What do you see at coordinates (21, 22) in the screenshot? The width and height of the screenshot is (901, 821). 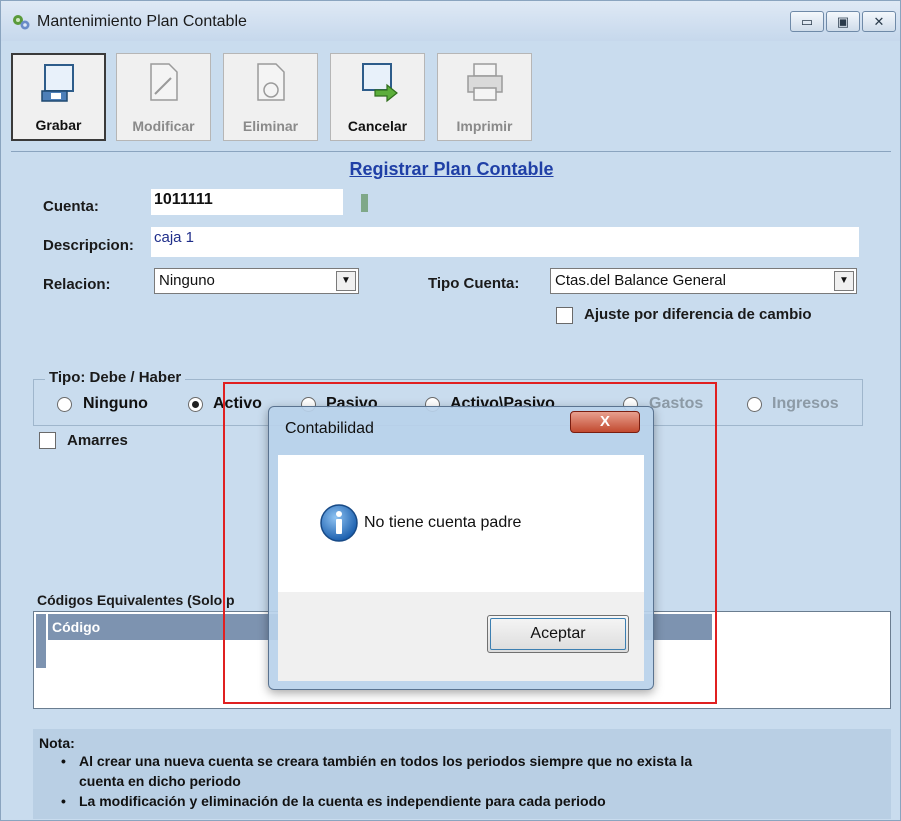 I see `gears-icon` at bounding box center [21, 22].